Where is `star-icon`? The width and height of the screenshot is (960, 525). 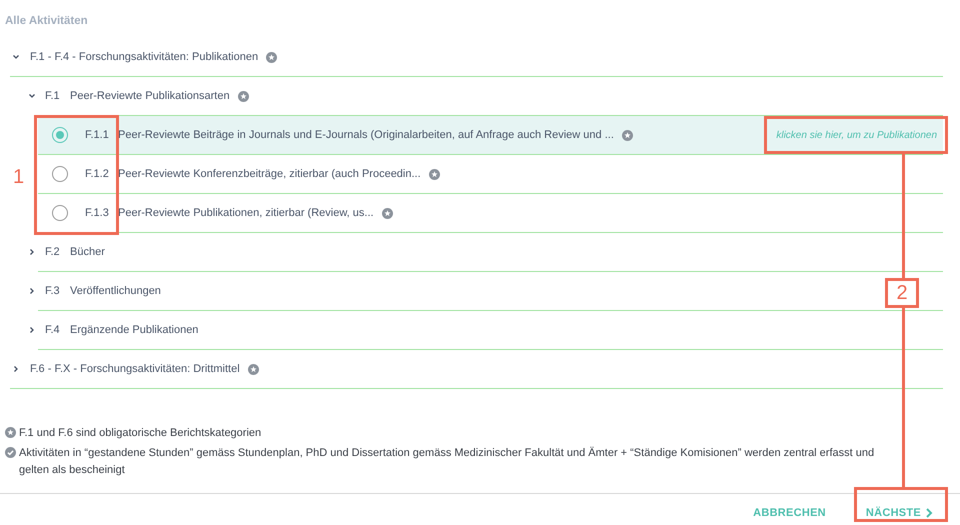
star-icon is located at coordinates (10, 432).